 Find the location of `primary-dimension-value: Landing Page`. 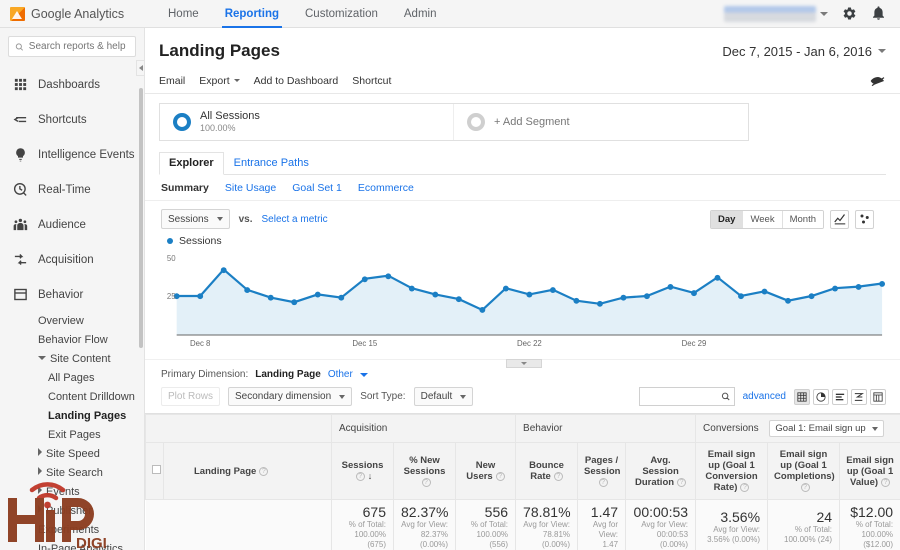

primary-dimension-value: Landing Page is located at coordinates (288, 374).